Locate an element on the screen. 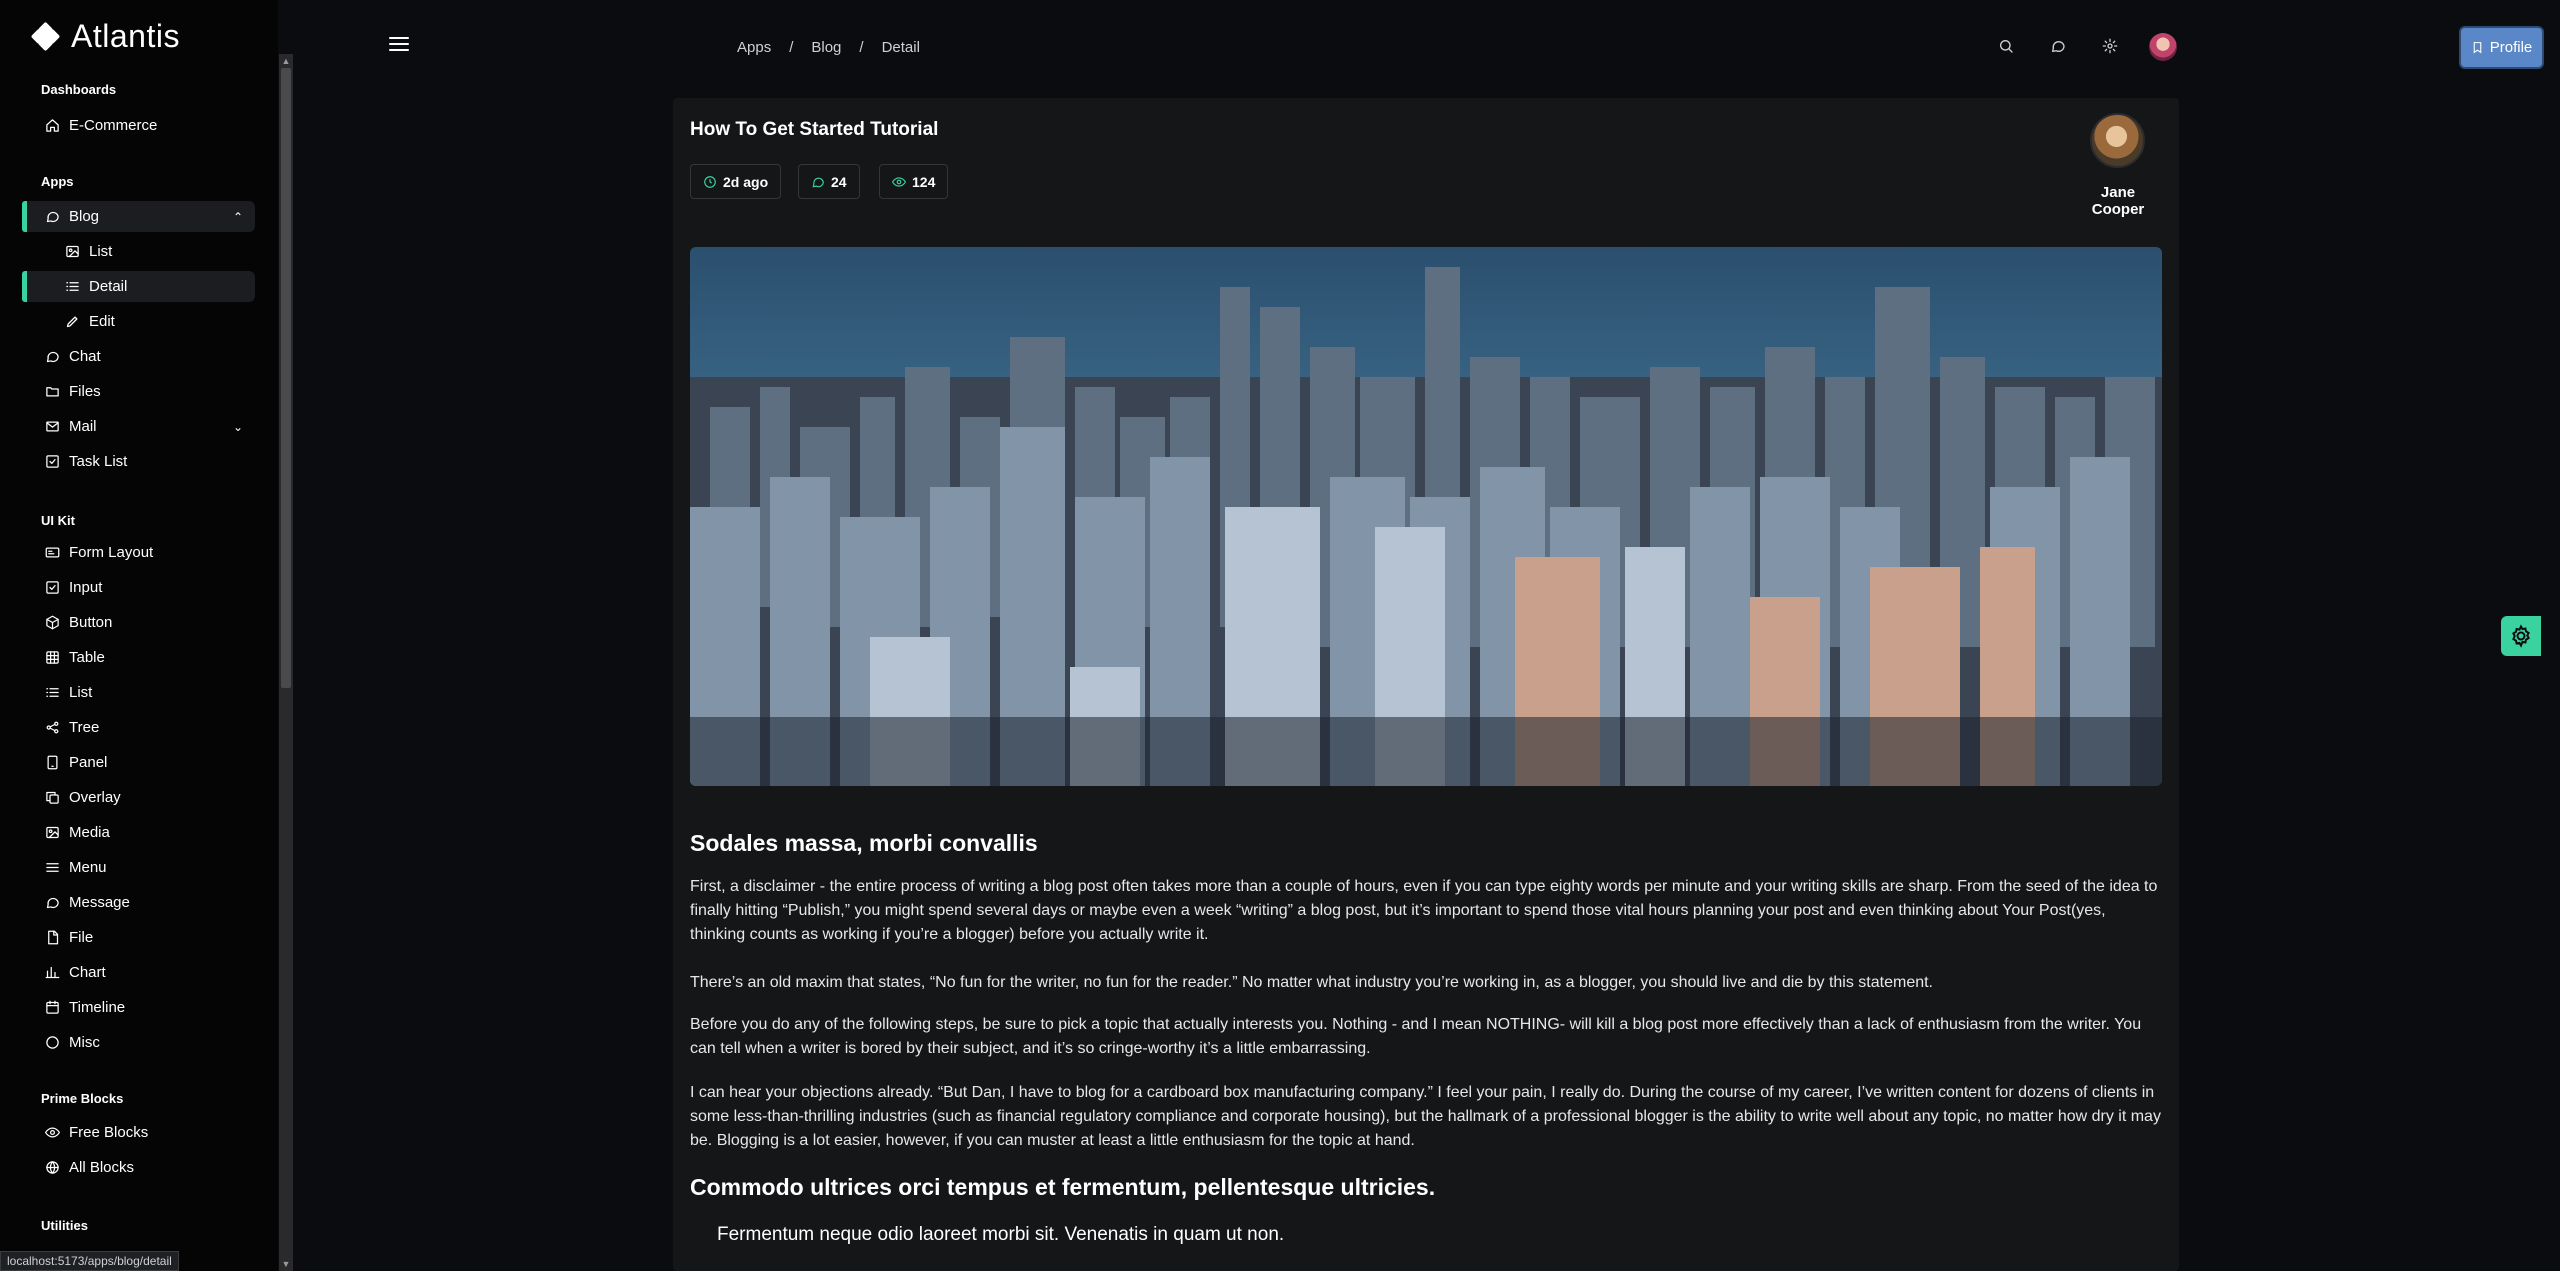 This screenshot has height=1271, width=2560. tablet-icon is located at coordinates (52, 763).